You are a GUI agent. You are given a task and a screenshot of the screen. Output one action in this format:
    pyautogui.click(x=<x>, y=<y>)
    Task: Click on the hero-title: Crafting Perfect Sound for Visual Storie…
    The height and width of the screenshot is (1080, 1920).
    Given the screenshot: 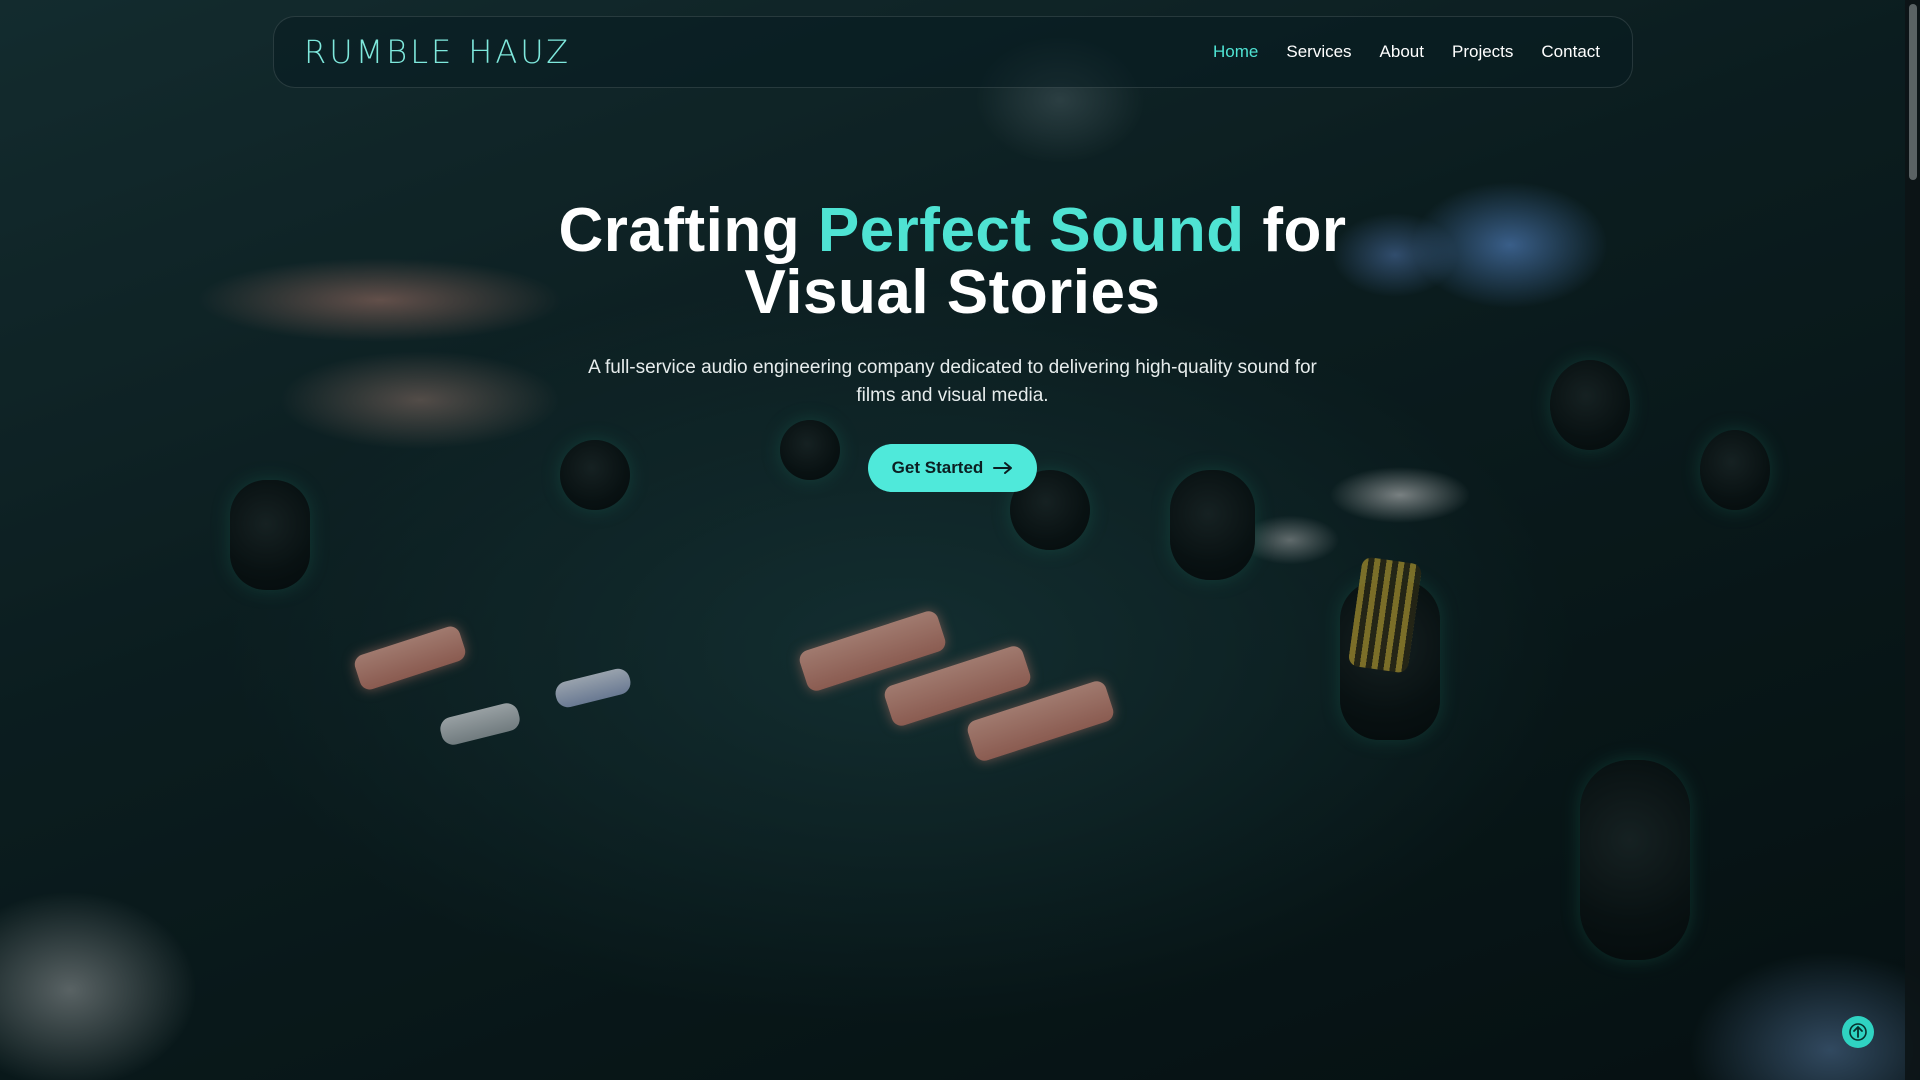 What is the action you would take?
    pyautogui.click(x=952, y=262)
    